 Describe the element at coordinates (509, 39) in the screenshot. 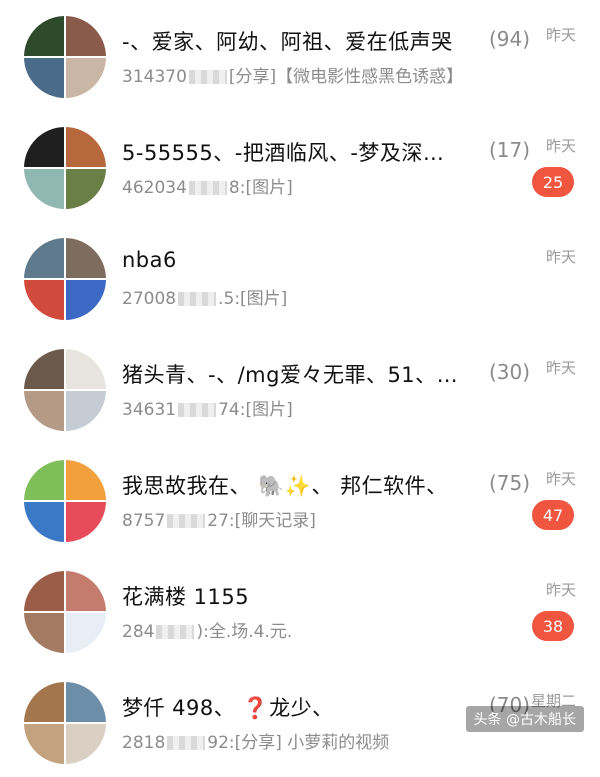

I see `member-count: (94)` at that location.